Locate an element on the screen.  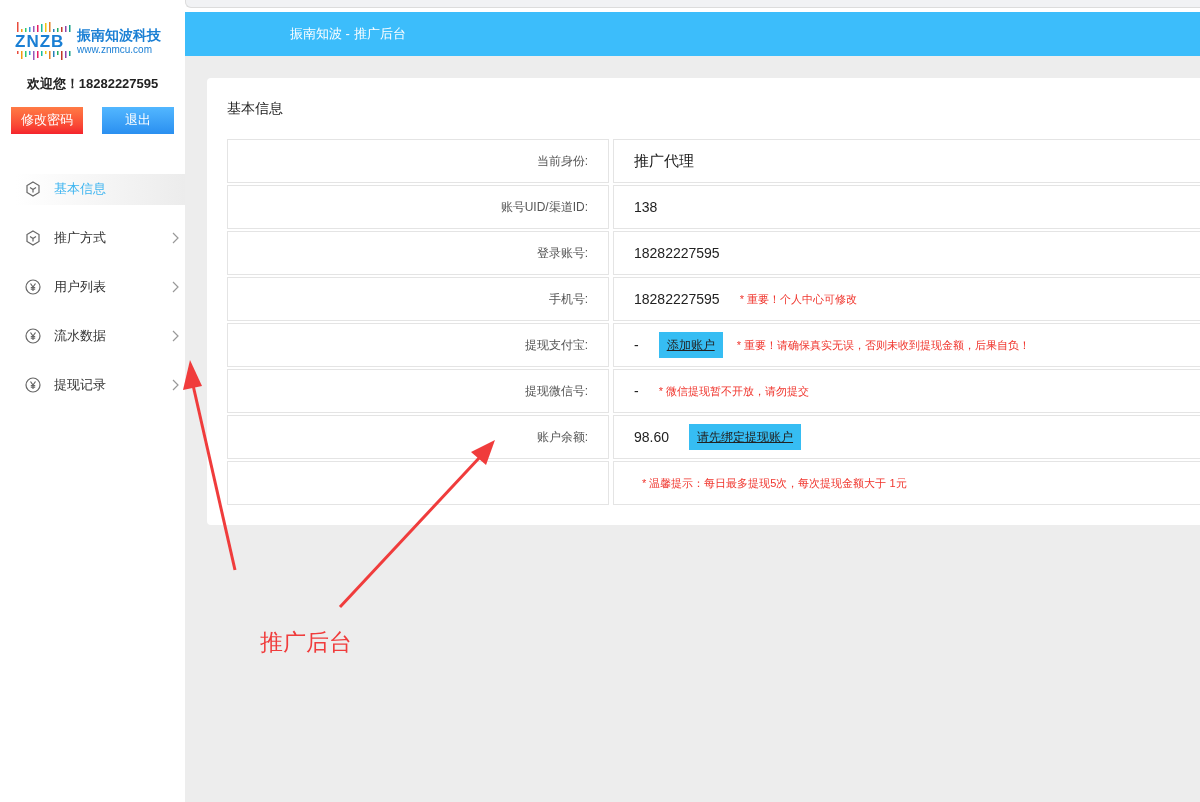
header-title: 振南知波 - 推广后台 is located at coordinates (348, 34).